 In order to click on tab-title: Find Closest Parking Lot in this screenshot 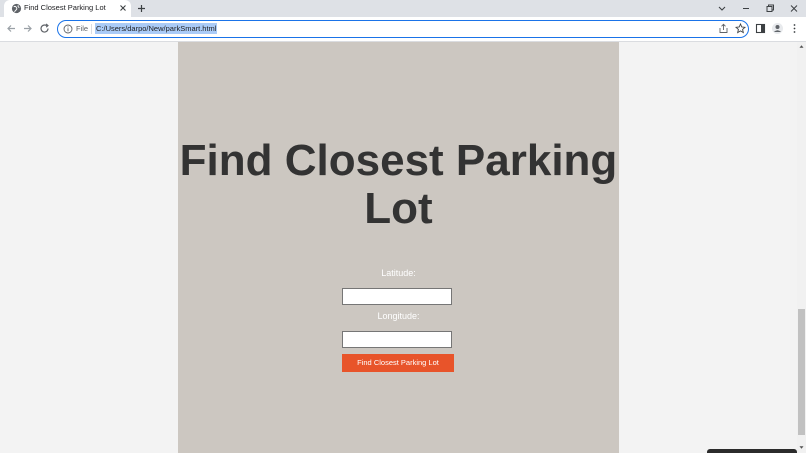, I will do `click(65, 7)`.